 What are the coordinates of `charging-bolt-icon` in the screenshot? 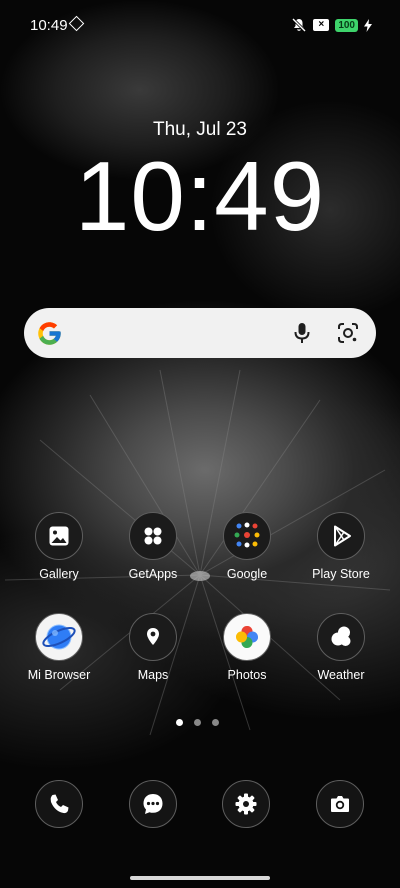 It's located at (368, 25).